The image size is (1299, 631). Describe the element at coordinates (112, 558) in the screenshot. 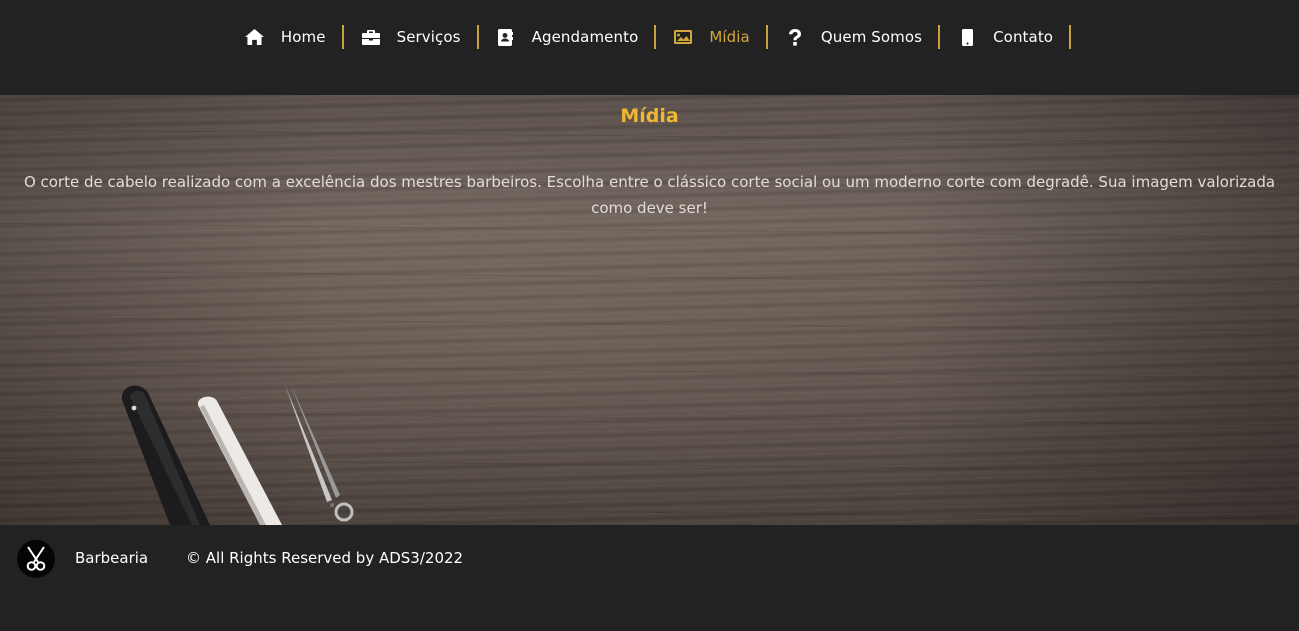

I see `brand-name: Barbearia` at that location.